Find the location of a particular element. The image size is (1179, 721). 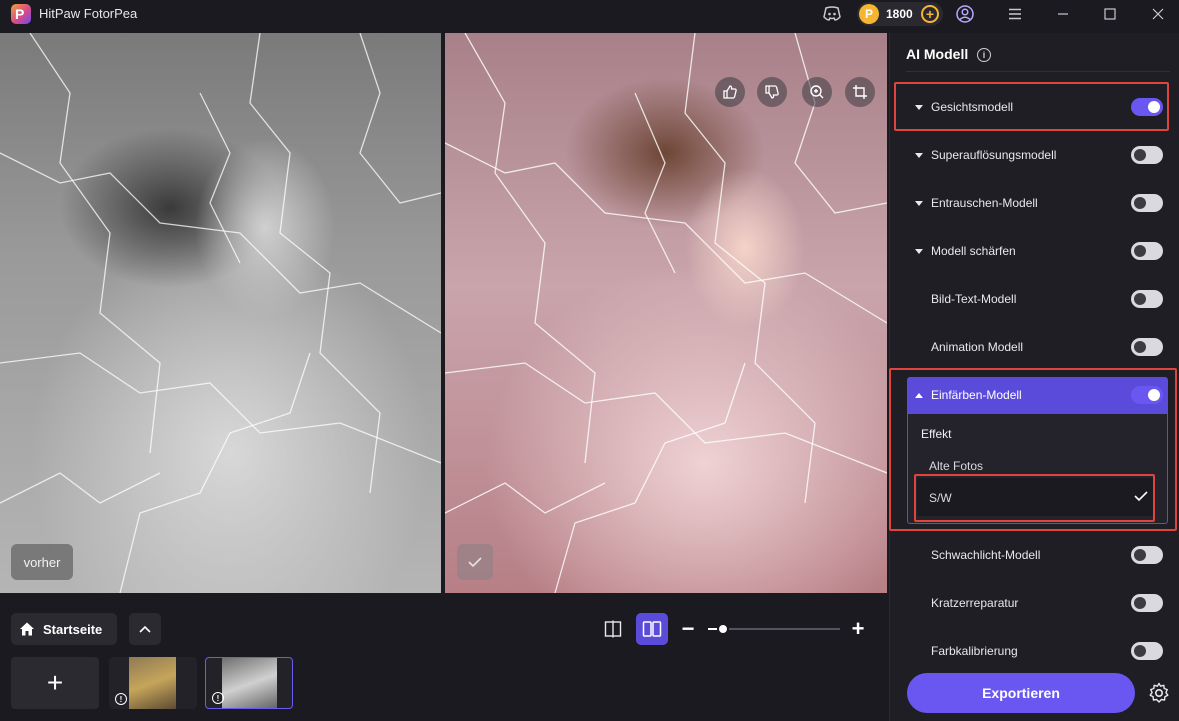

account-icon is located at coordinates (965, 14).